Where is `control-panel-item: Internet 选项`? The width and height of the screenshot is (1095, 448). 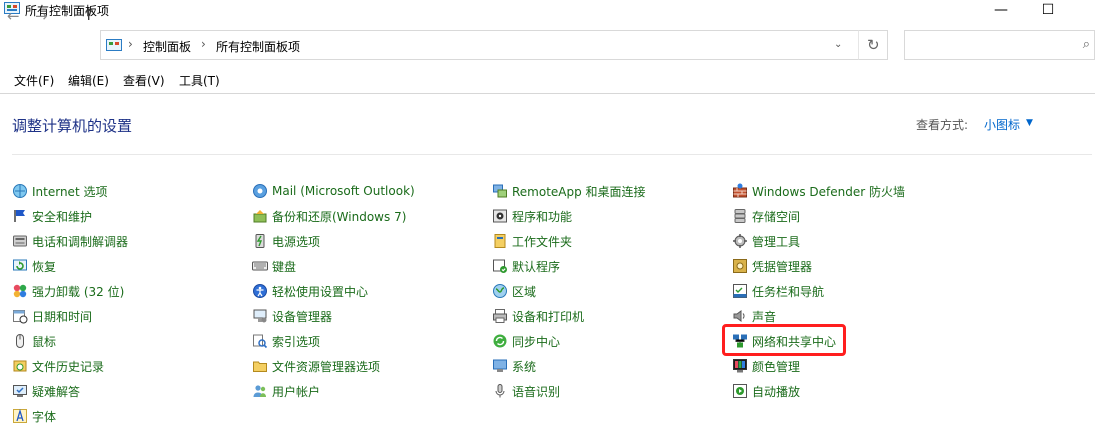
control-panel-item: Internet 选项 is located at coordinates (59, 191).